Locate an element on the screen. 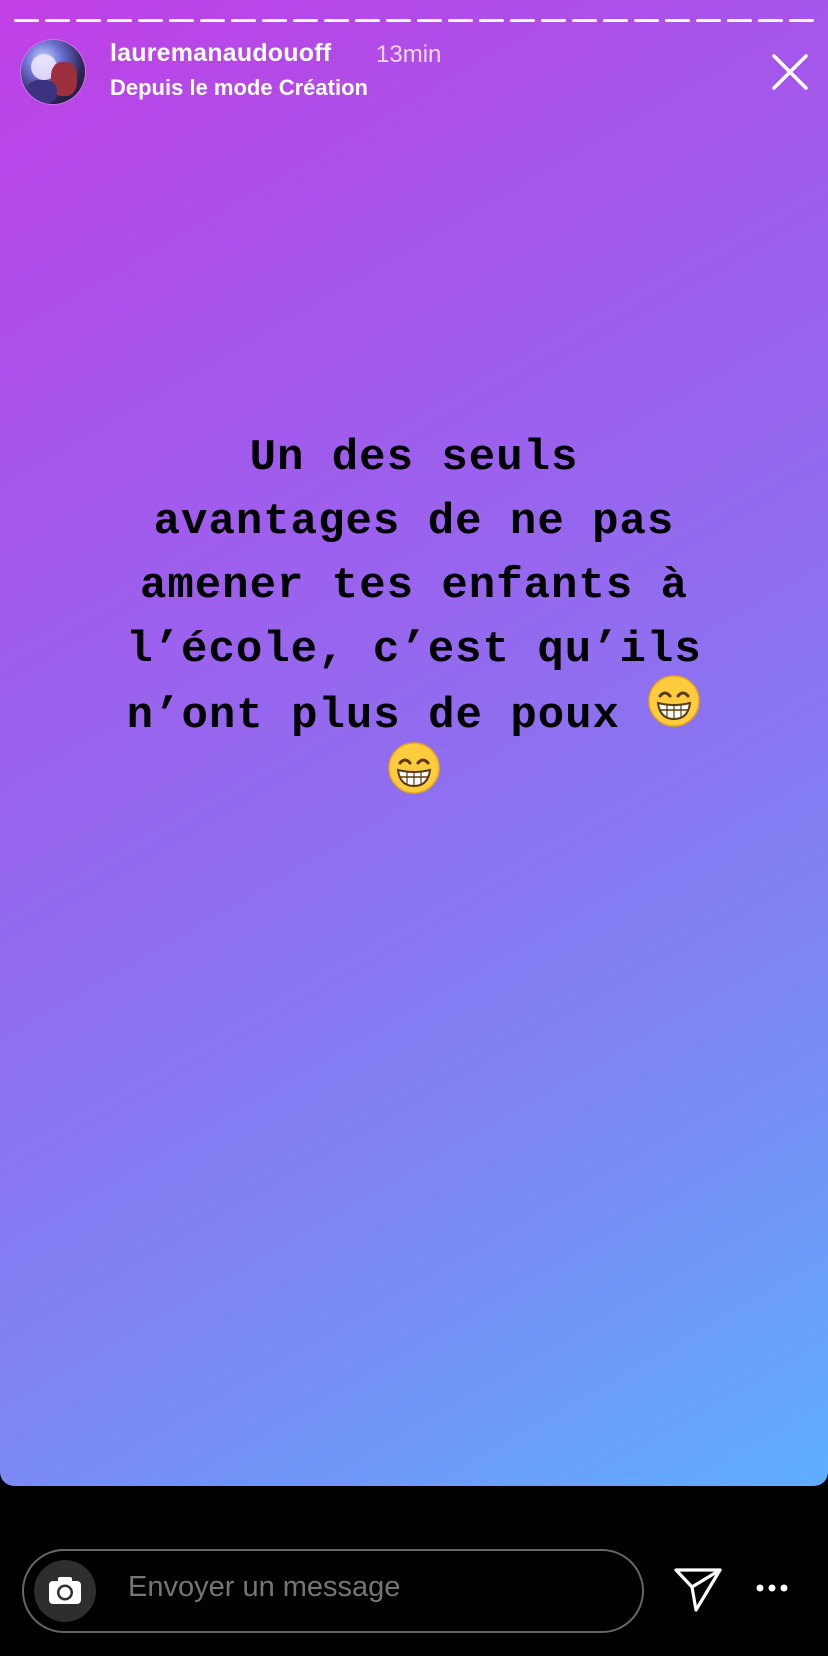 The image size is (828, 1656). username: lauremanaudouoff is located at coordinates (220, 53).